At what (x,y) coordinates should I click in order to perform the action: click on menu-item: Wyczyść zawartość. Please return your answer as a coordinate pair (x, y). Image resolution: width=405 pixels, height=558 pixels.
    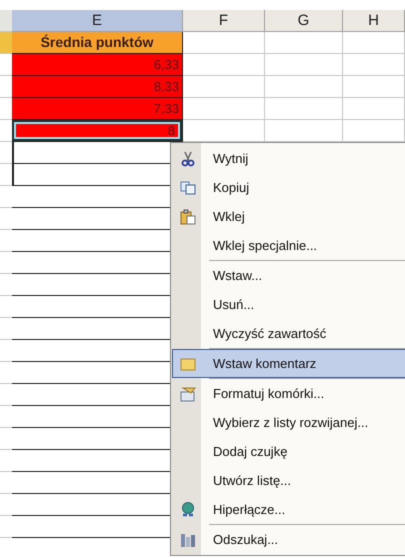
    Looking at the image, I should click on (288, 333).